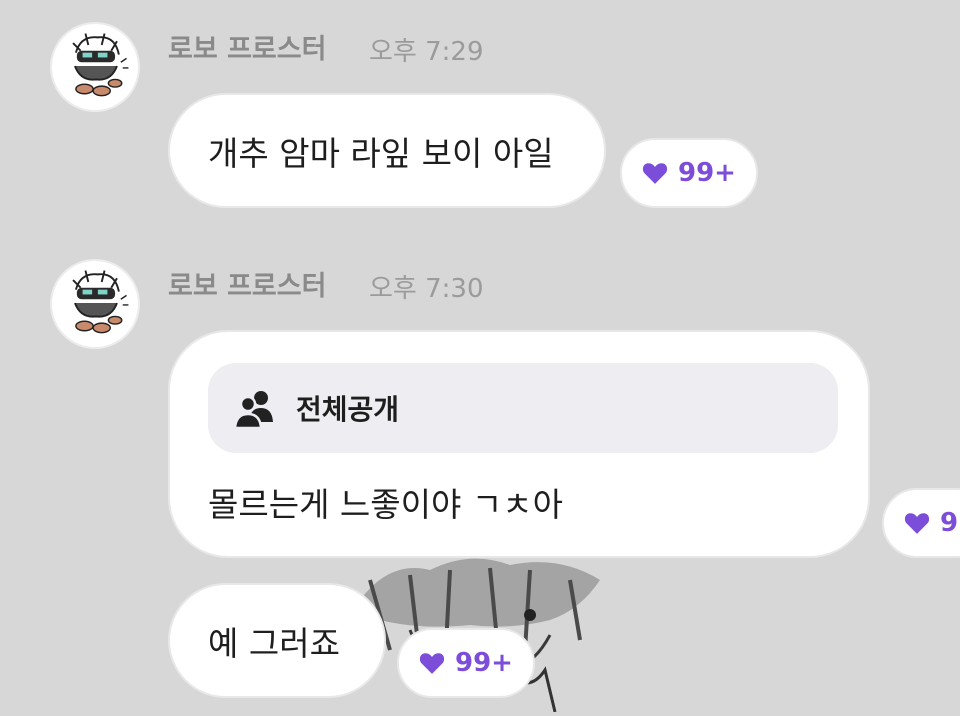 This screenshot has height=716, width=960. I want to click on message-bubble: 개추 암마 라잎 보이 아일, so click(387, 150).